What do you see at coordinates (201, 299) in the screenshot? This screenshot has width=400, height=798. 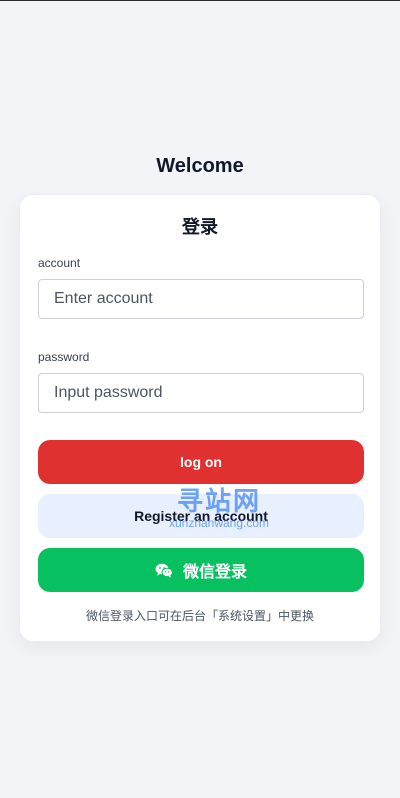 I see `account-input` at bounding box center [201, 299].